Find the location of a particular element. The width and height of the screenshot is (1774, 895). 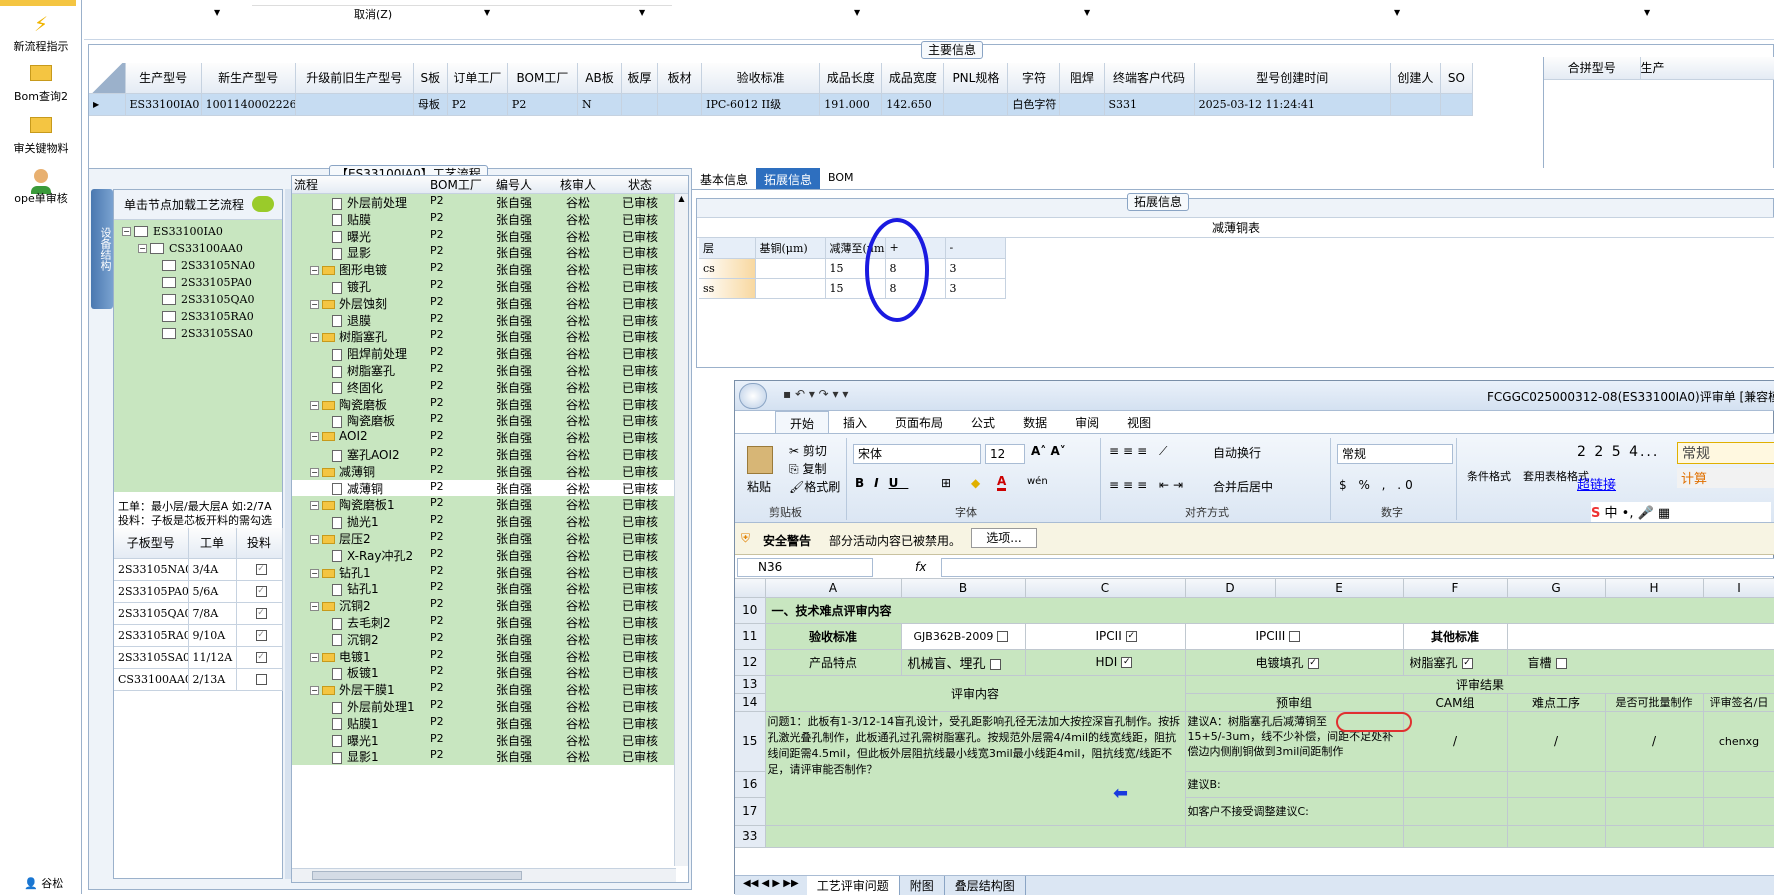

paste-icon is located at coordinates (760, 460).